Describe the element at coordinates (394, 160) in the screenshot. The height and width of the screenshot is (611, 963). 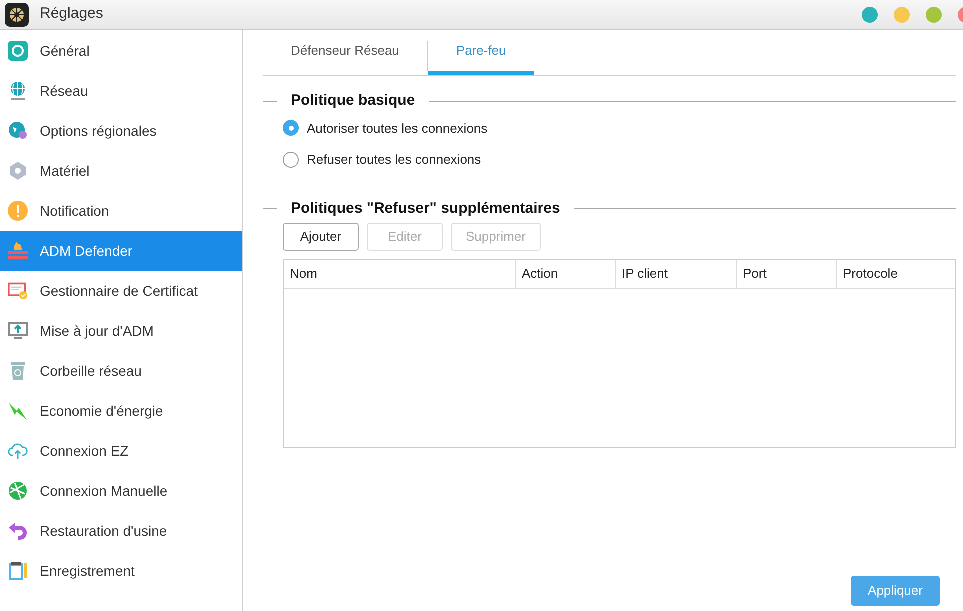
I see `radio-label: Refuser toutes les connexions` at that location.